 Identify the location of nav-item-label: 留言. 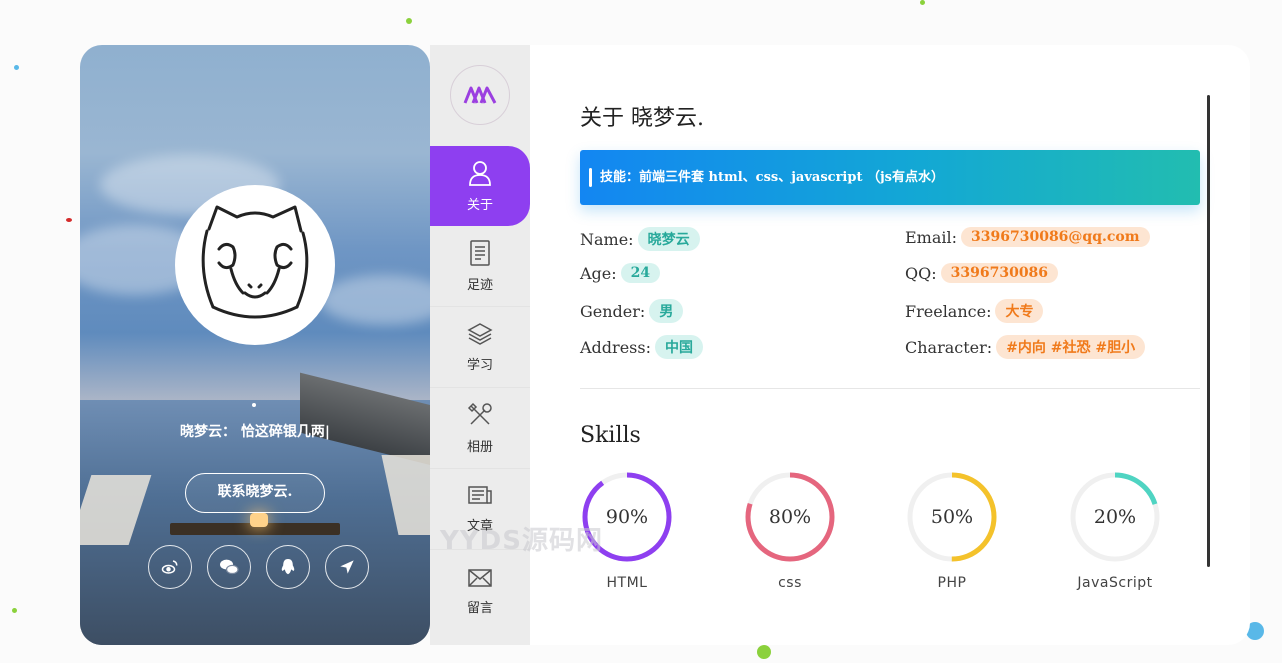
(479, 608).